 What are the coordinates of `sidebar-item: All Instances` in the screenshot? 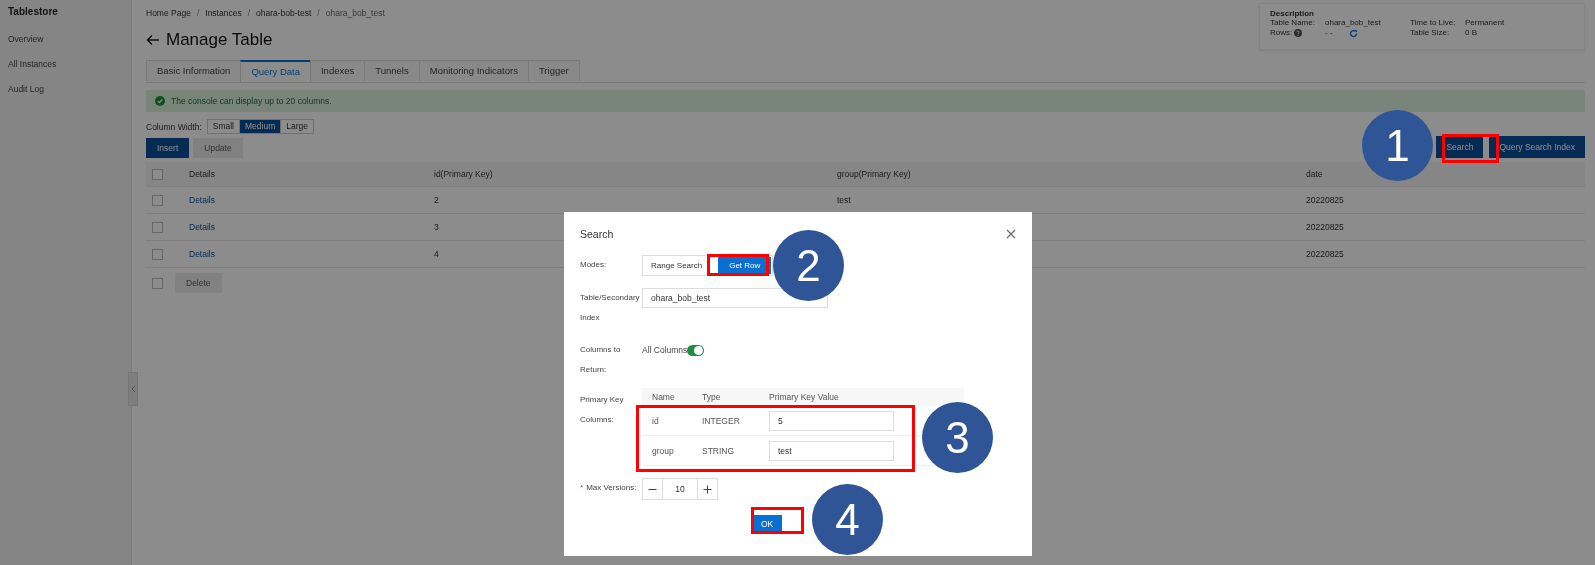 It's located at (65, 71).